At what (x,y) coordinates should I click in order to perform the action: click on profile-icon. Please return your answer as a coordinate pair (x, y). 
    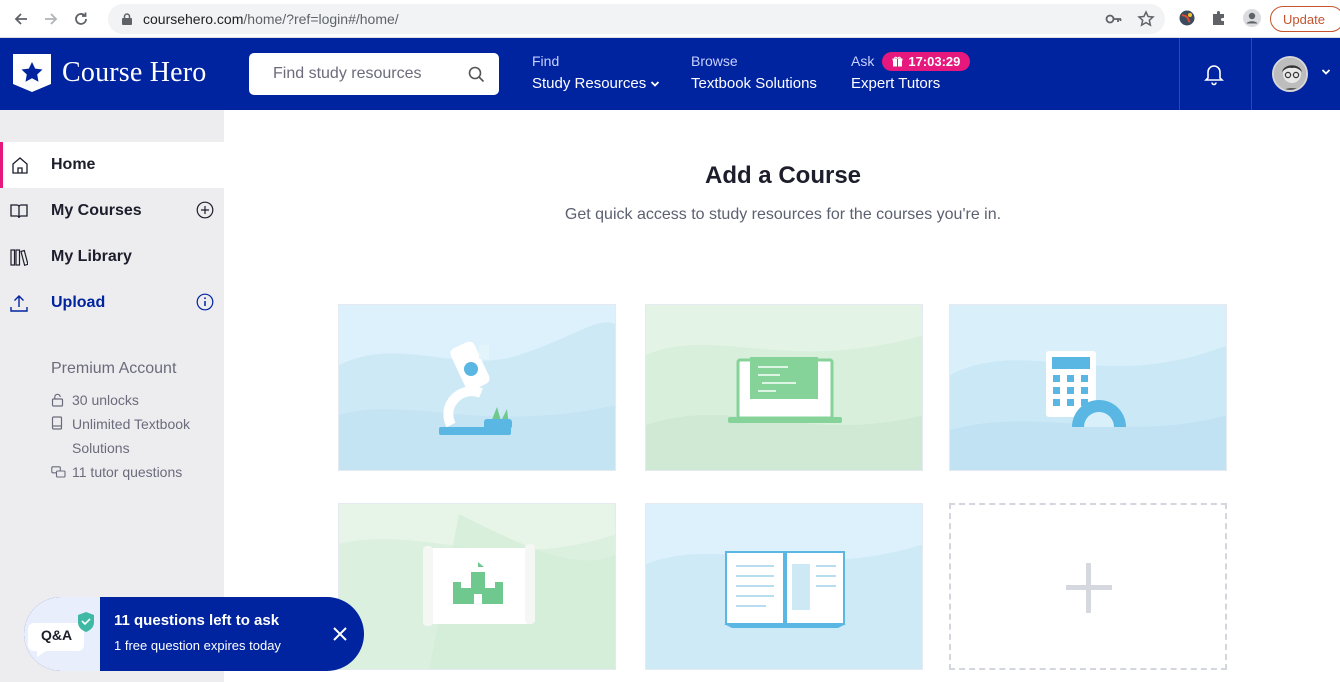
    Looking at the image, I should click on (1252, 18).